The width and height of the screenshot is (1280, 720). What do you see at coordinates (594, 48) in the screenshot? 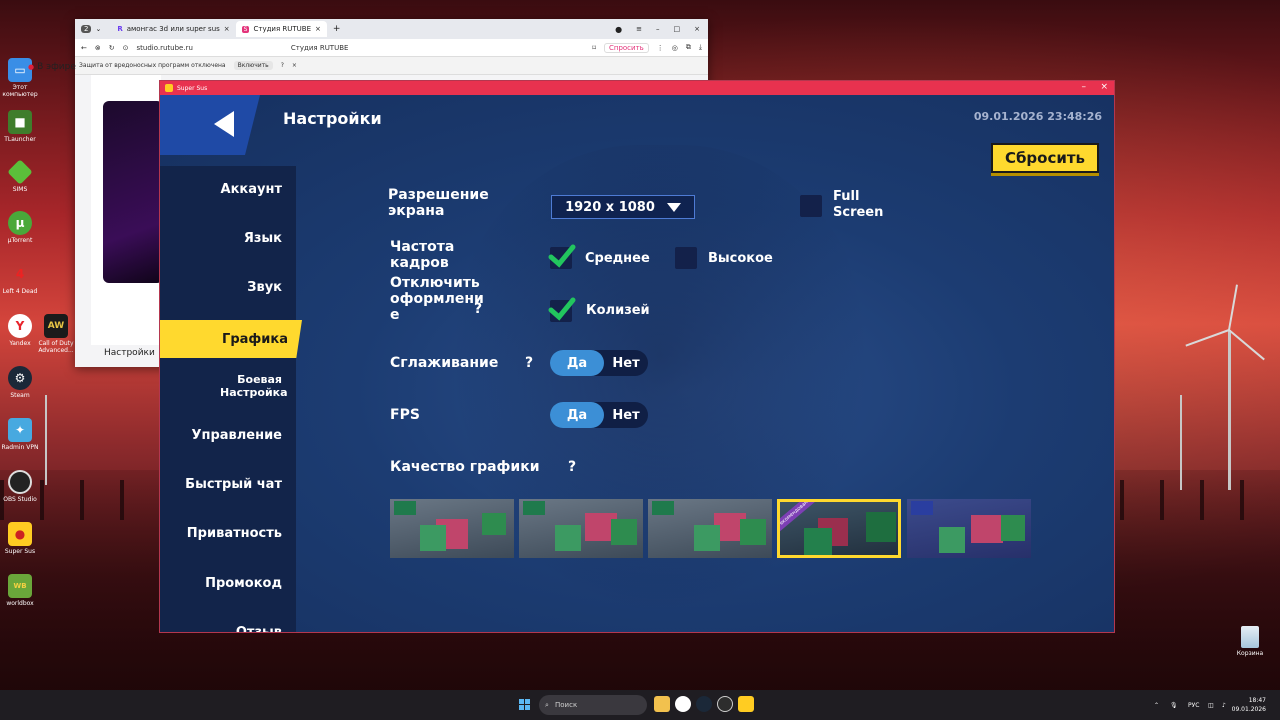
I see `bookmark-icon: ⌑` at bounding box center [594, 48].